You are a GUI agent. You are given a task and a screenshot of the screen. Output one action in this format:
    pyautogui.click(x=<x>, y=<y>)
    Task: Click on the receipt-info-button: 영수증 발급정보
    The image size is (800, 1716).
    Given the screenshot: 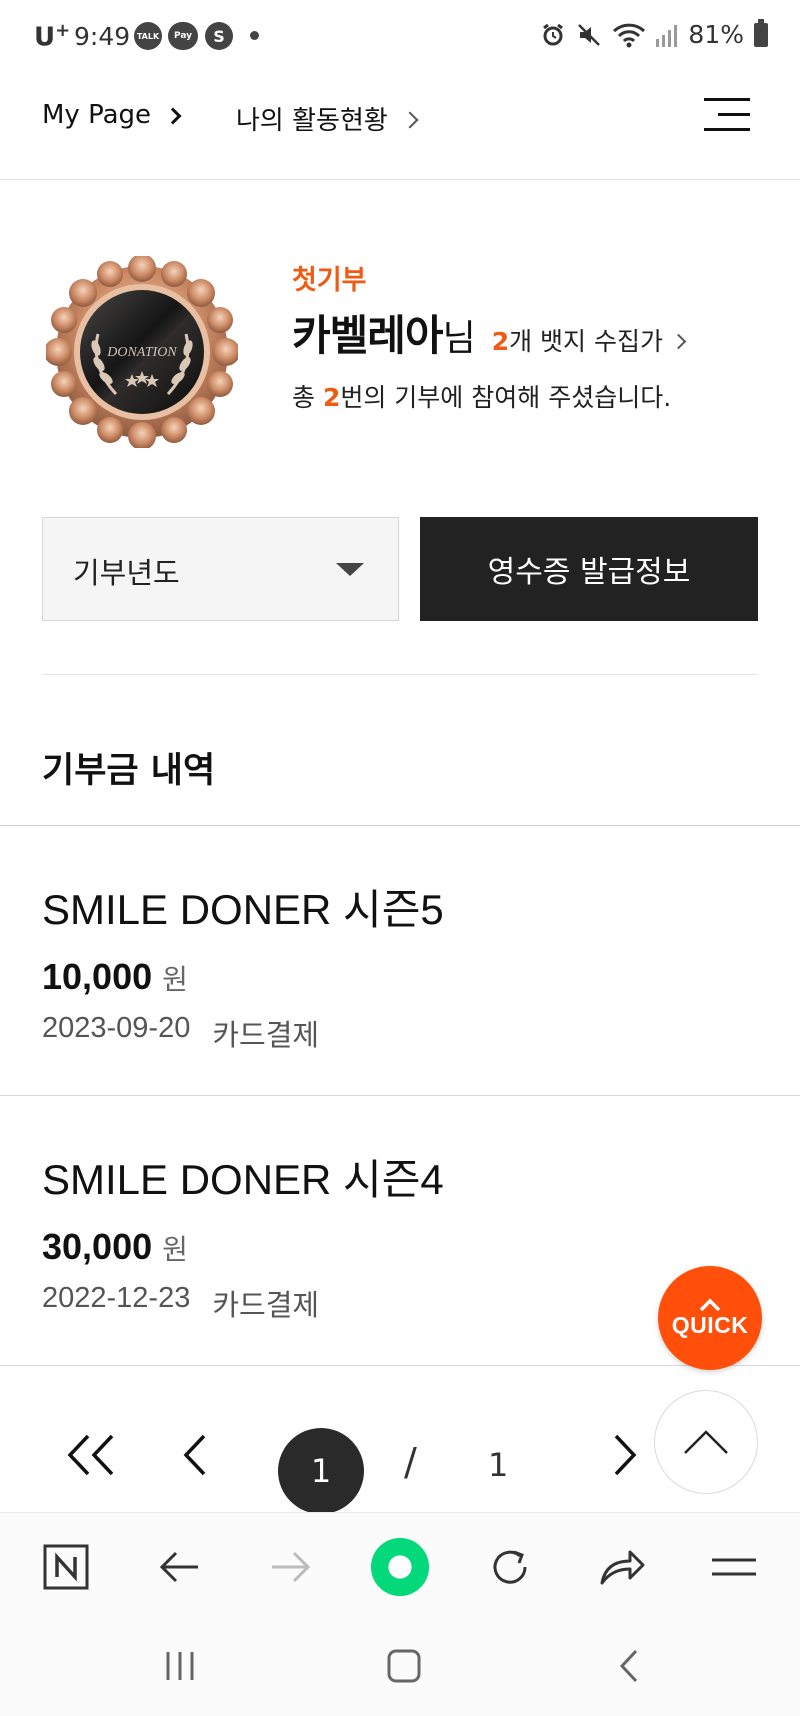 What is the action you would take?
    pyautogui.click(x=589, y=569)
    